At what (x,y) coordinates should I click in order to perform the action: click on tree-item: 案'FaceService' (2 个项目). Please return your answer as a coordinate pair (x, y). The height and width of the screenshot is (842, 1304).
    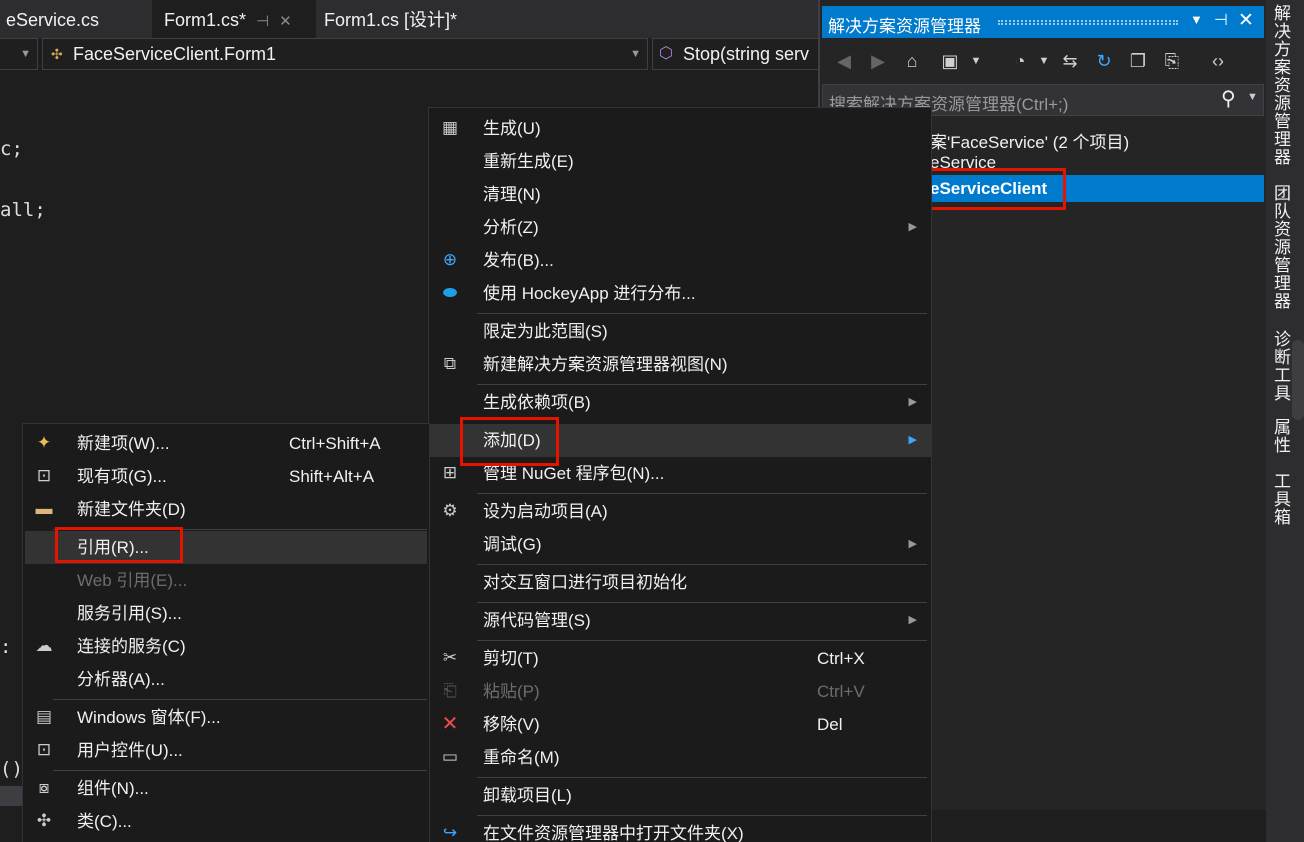
    Looking at the image, I should click on (1029, 140).